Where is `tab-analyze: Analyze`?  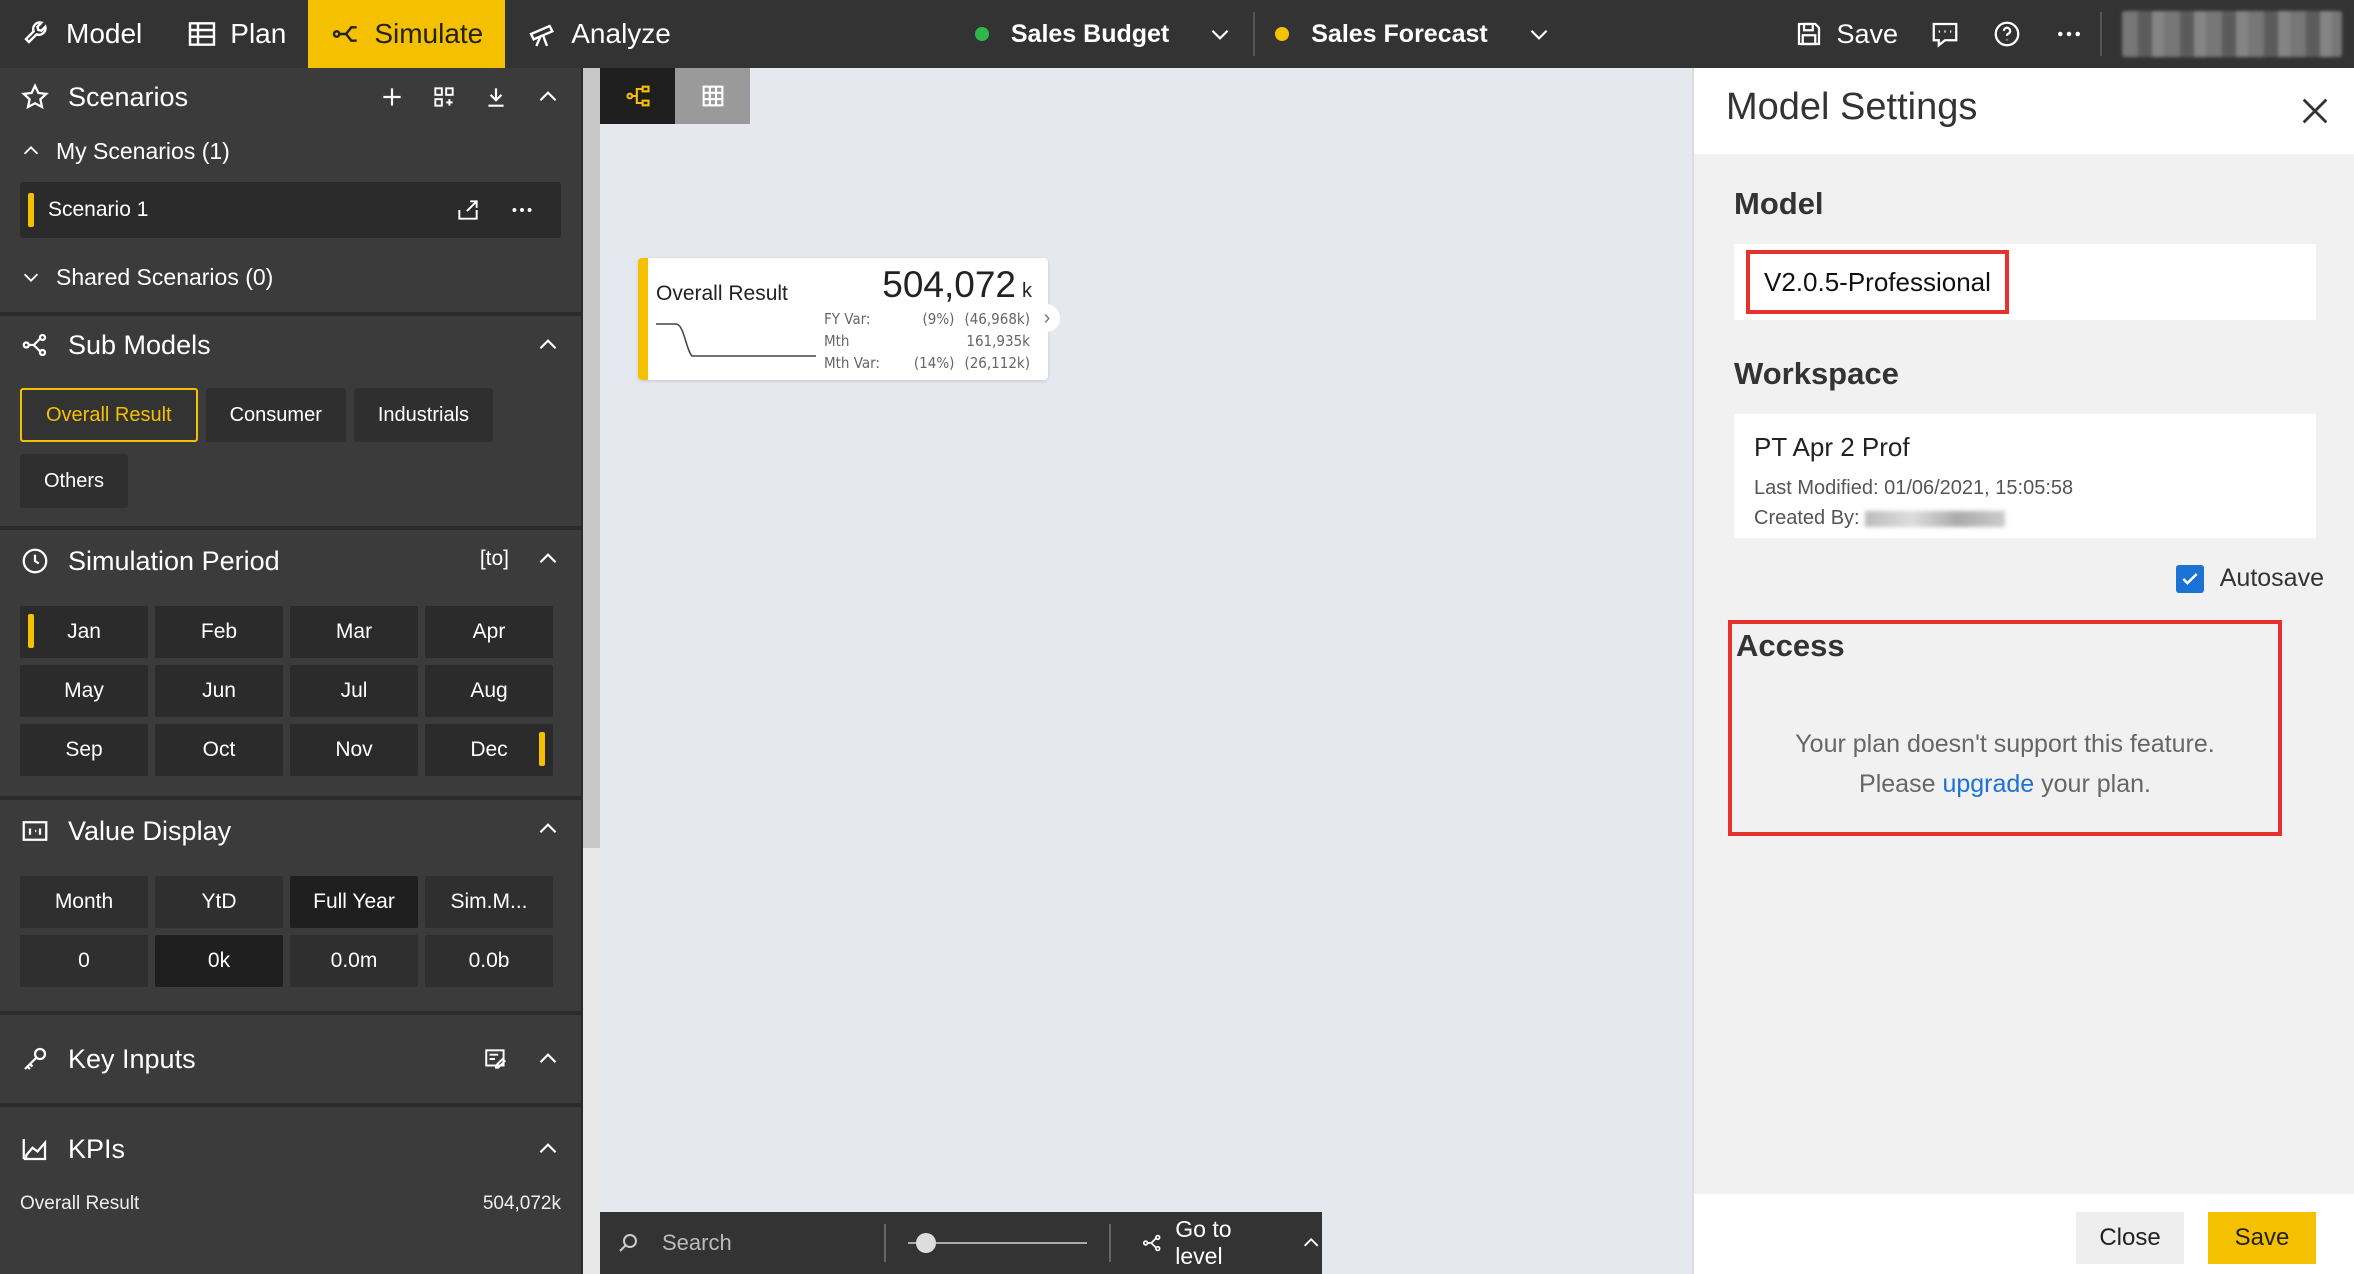 tab-analyze: Analyze is located at coordinates (599, 34).